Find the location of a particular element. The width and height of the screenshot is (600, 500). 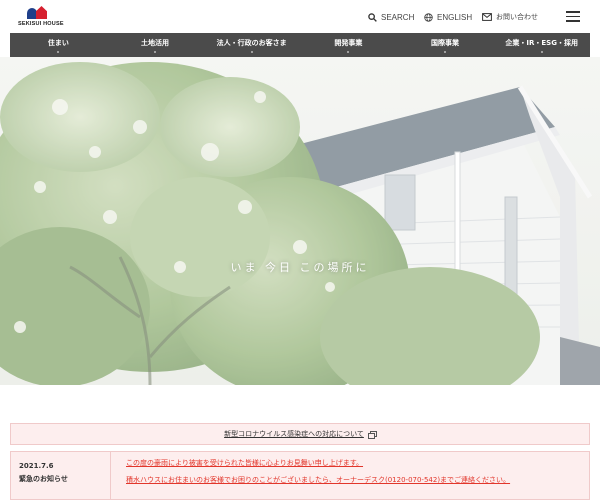

hamburger-menu-icon is located at coordinates (573, 16).